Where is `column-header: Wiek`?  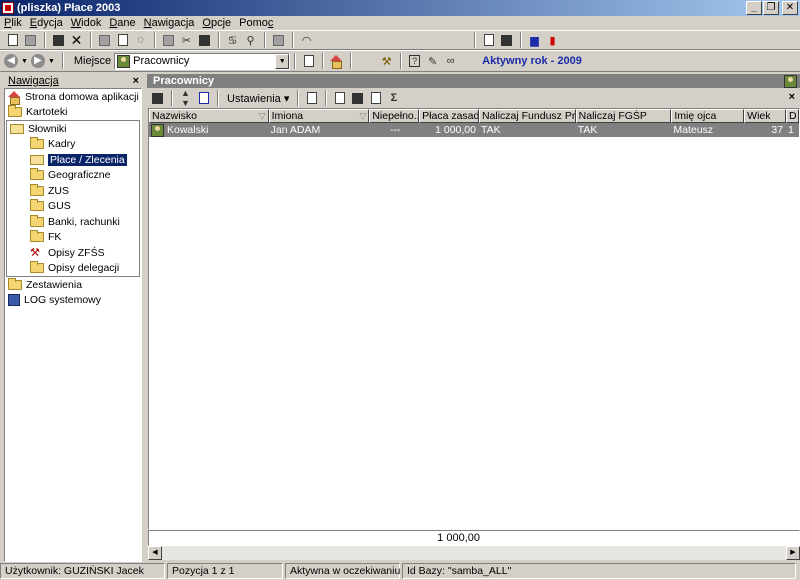
column-header: Wiek is located at coordinates (765, 116).